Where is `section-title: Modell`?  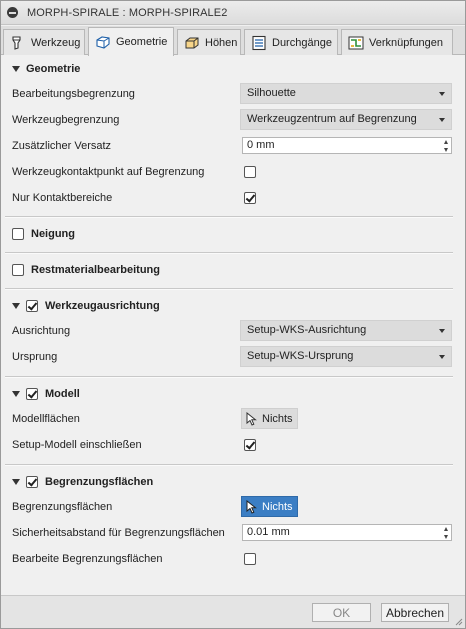 section-title: Modell is located at coordinates (62, 394).